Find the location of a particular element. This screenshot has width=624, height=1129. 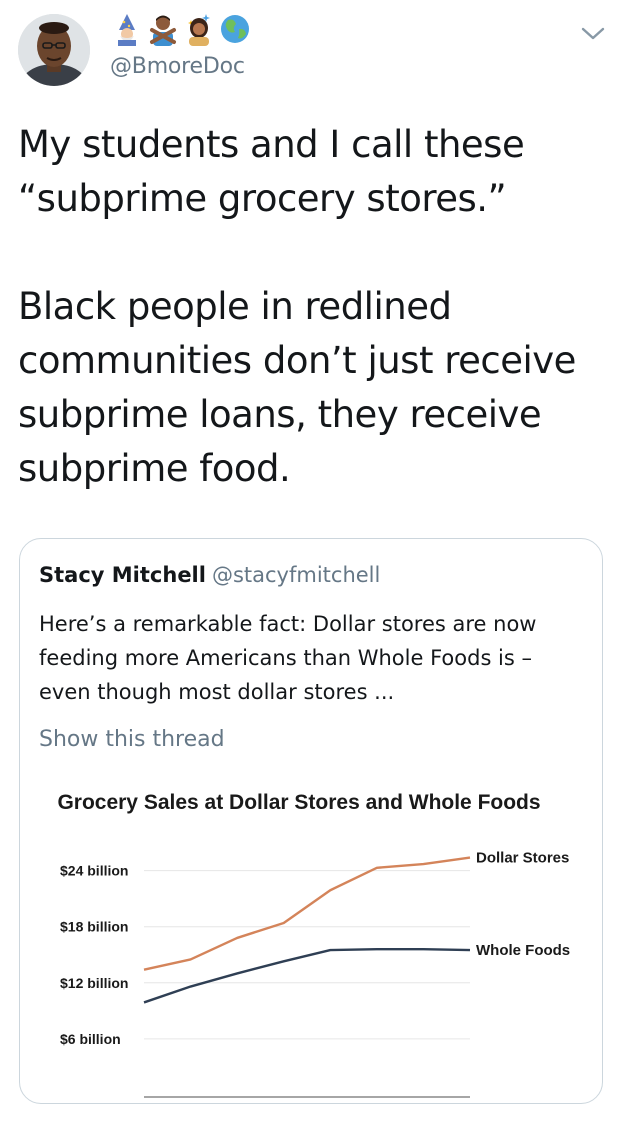

quoted-tweet-header: Stacy Mitchell @stacyfmitchell is located at coordinates (209, 575).